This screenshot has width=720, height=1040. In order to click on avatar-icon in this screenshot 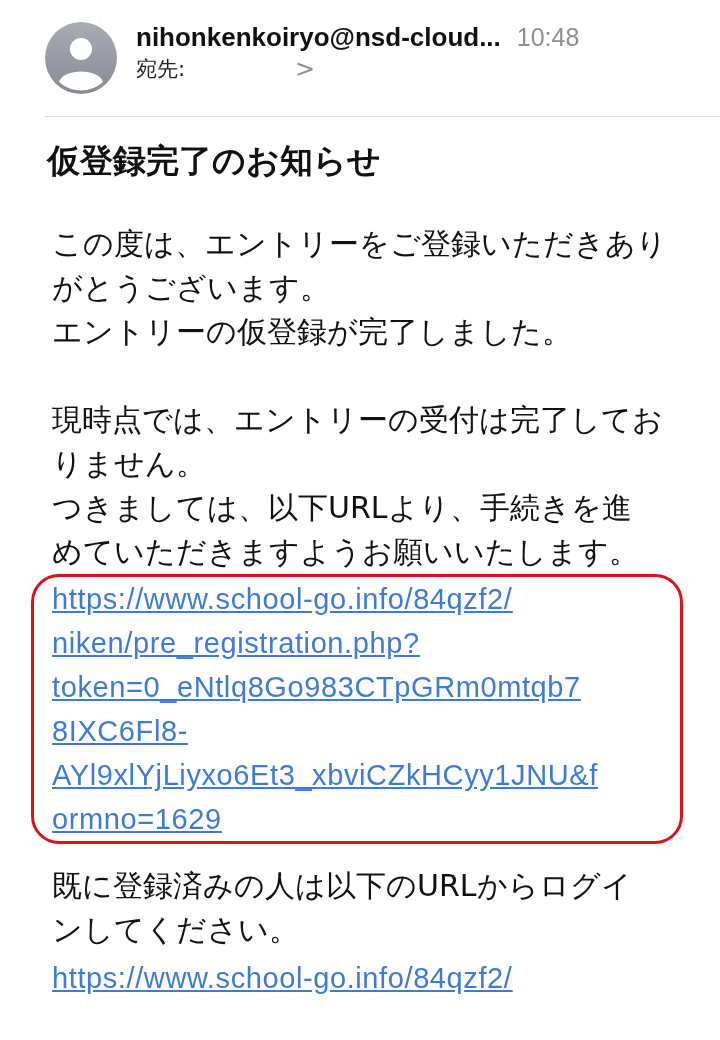, I will do `click(81, 58)`.